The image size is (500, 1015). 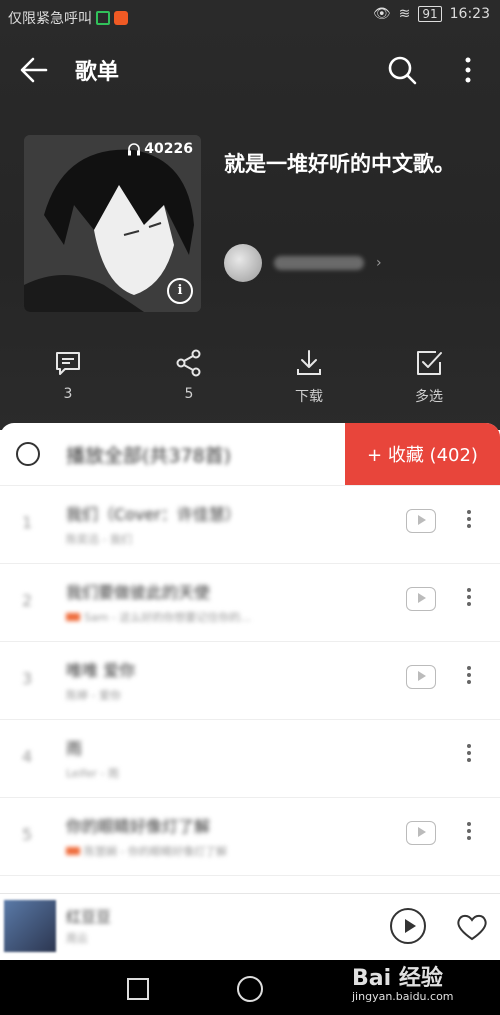 I want to click on headphones-icon, so click(x=134, y=149).